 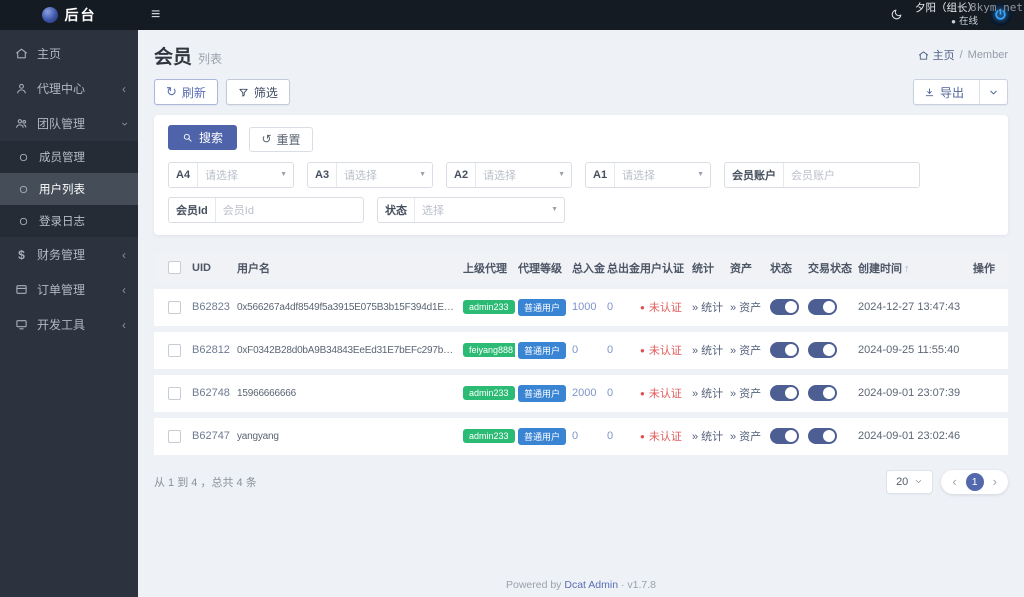 What do you see at coordinates (509, 174) in the screenshot?
I see `select-a2: A2 请选择 ▼` at bounding box center [509, 174].